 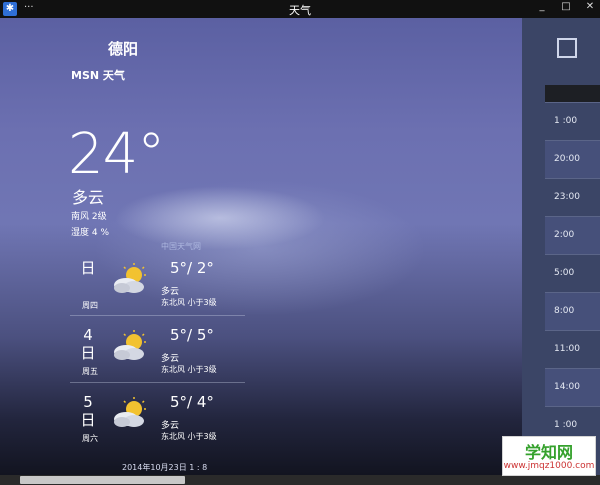 I want to click on current-condition: 多云, so click(x=88, y=197).